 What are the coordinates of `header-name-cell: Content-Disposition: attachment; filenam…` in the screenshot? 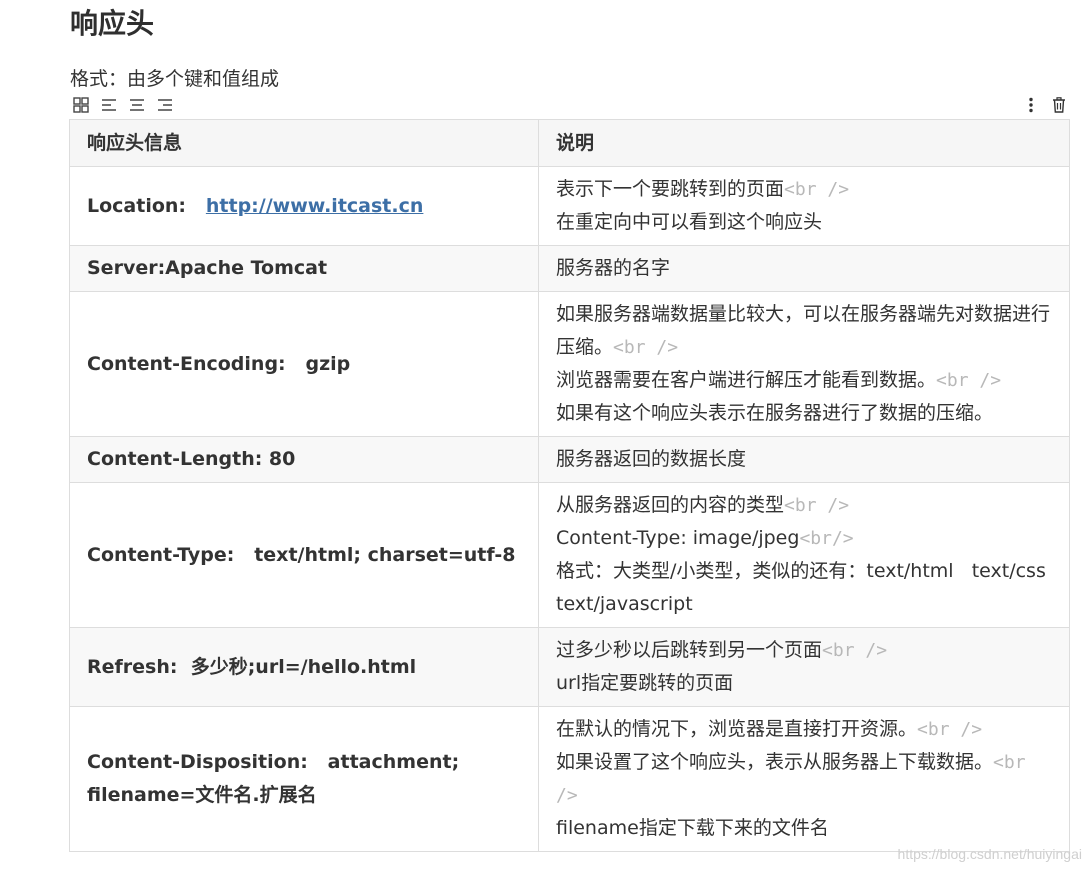 It's located at (304, 779).